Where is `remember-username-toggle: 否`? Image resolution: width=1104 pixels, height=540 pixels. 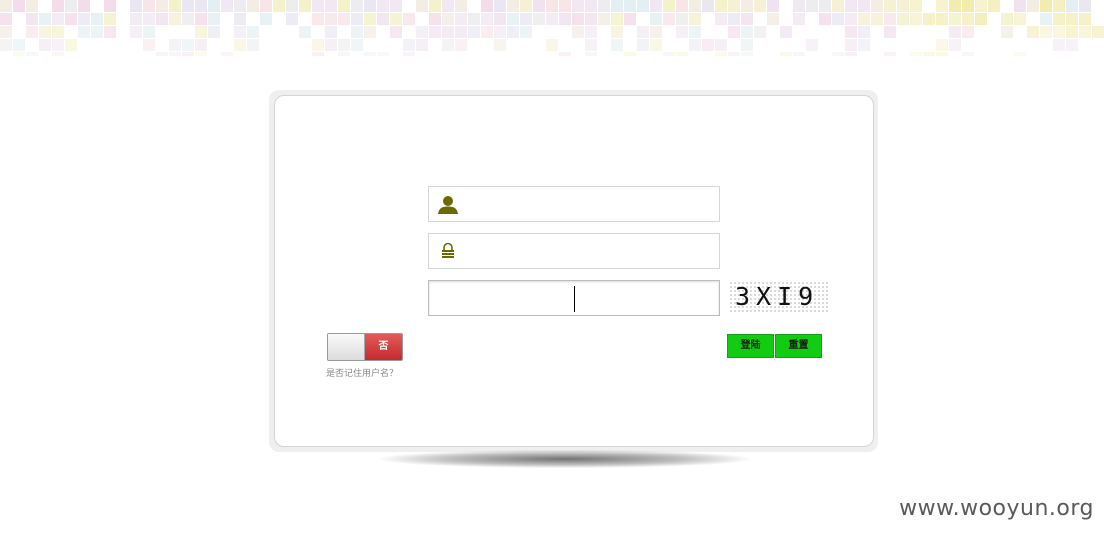
remember-username-toggle: 否 is located at coordinates (365, 347).